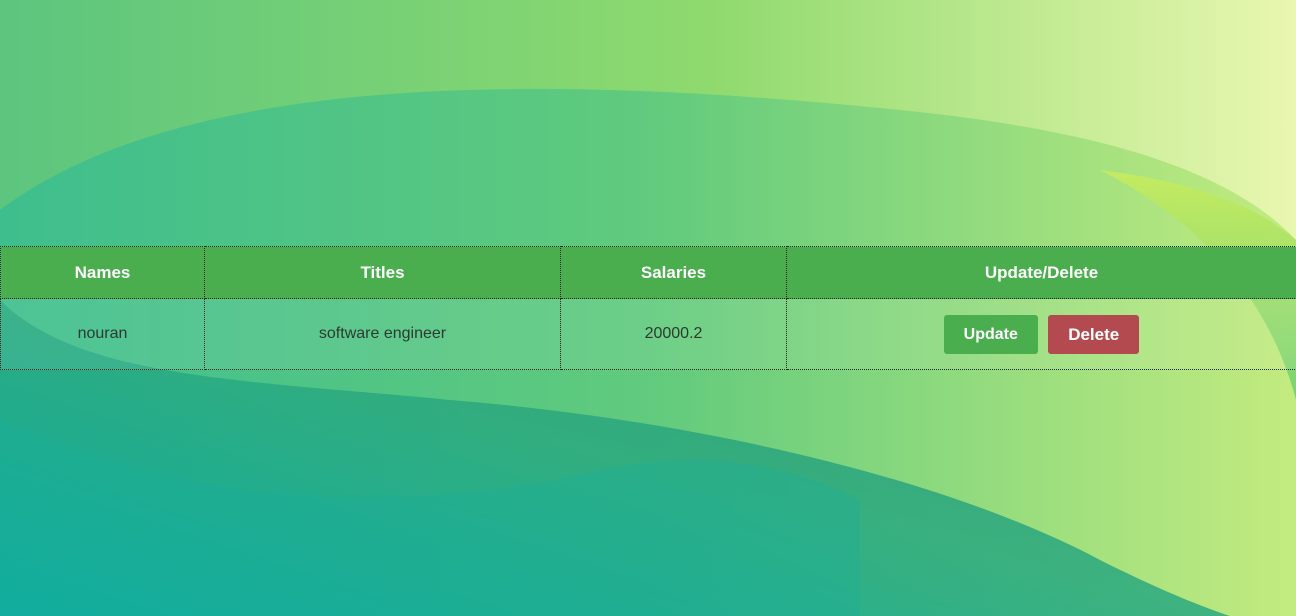 The width and height of the screenshot is (1296, 616). I want to click on delete-button: Delete, so click(1094, 334).